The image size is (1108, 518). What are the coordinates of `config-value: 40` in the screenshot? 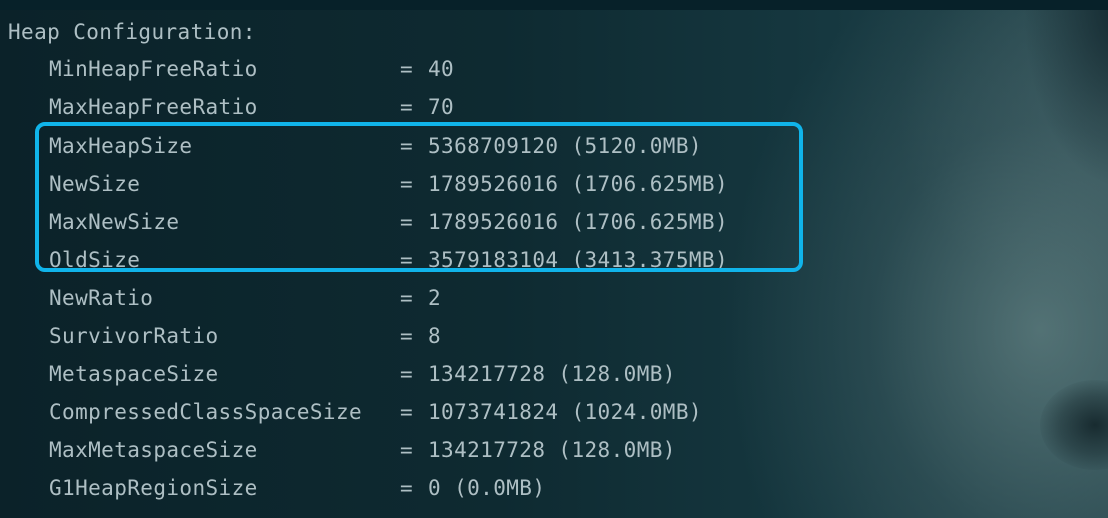 It's located at (441, 69).